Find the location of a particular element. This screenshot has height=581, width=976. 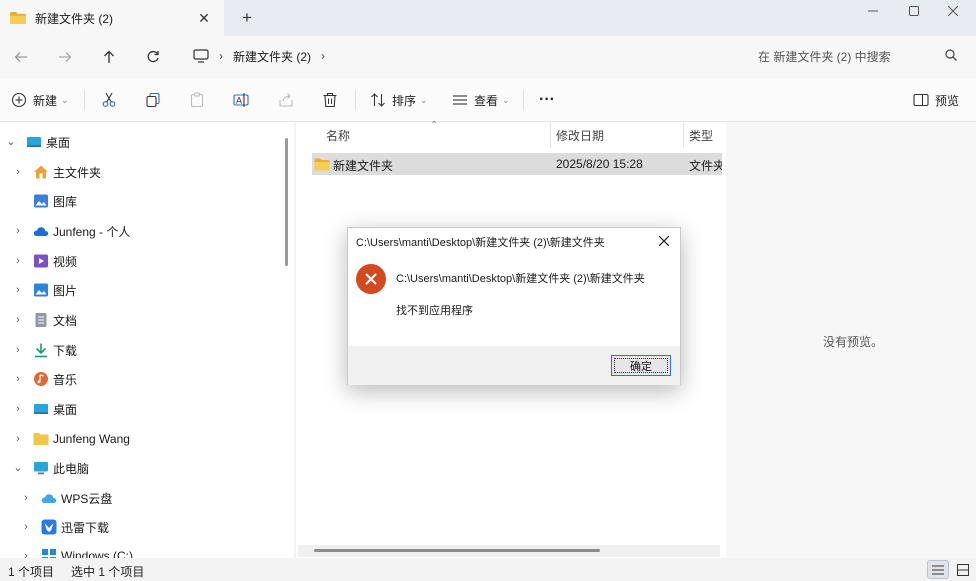

preview-pane-button: 预览 is located at coordinates (936, 100).